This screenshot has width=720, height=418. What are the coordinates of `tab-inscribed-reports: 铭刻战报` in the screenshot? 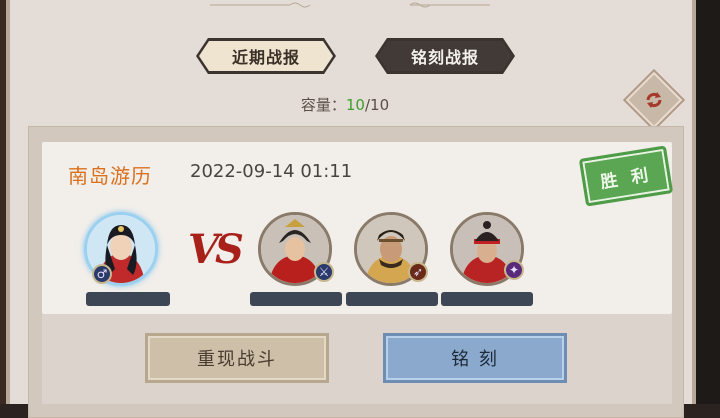 It's located at (445, 56).